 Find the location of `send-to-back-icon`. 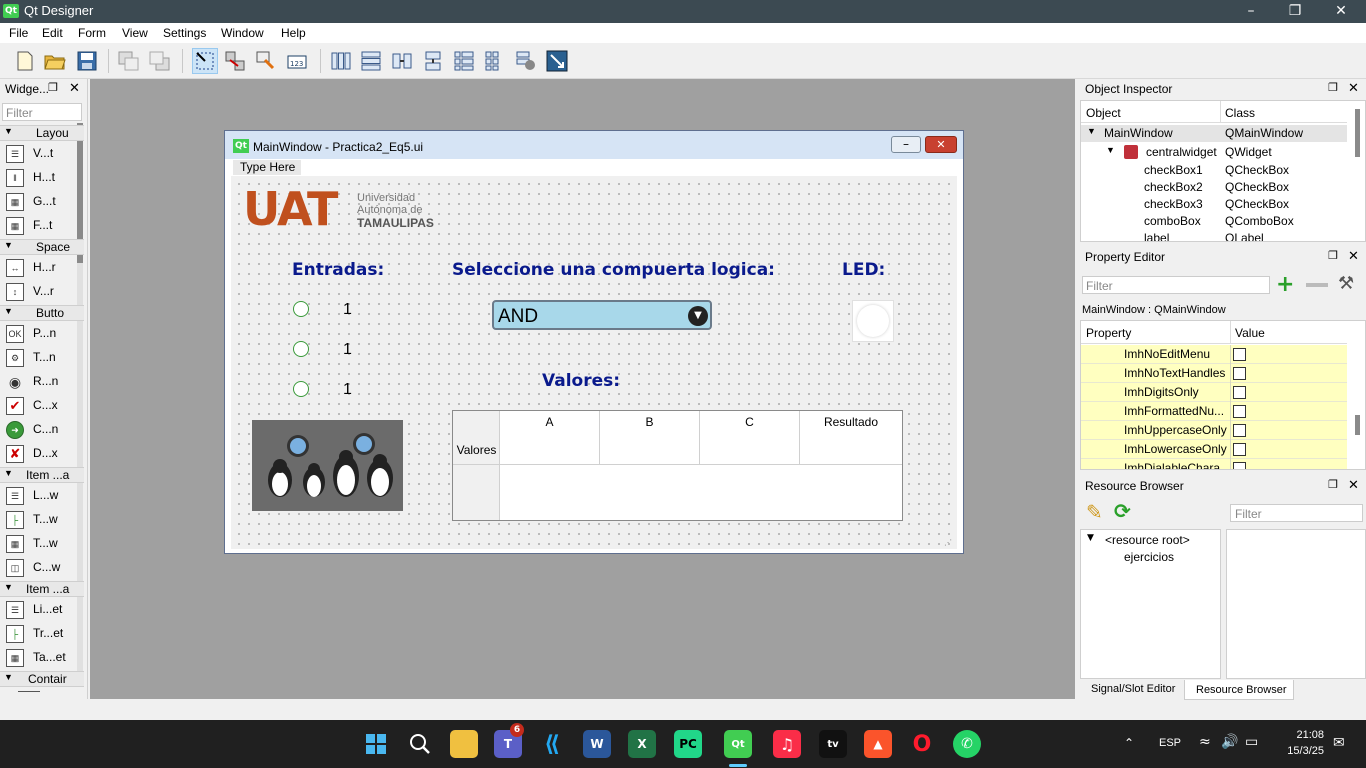

send-to-back-icon is located at coordinates (129, 61).